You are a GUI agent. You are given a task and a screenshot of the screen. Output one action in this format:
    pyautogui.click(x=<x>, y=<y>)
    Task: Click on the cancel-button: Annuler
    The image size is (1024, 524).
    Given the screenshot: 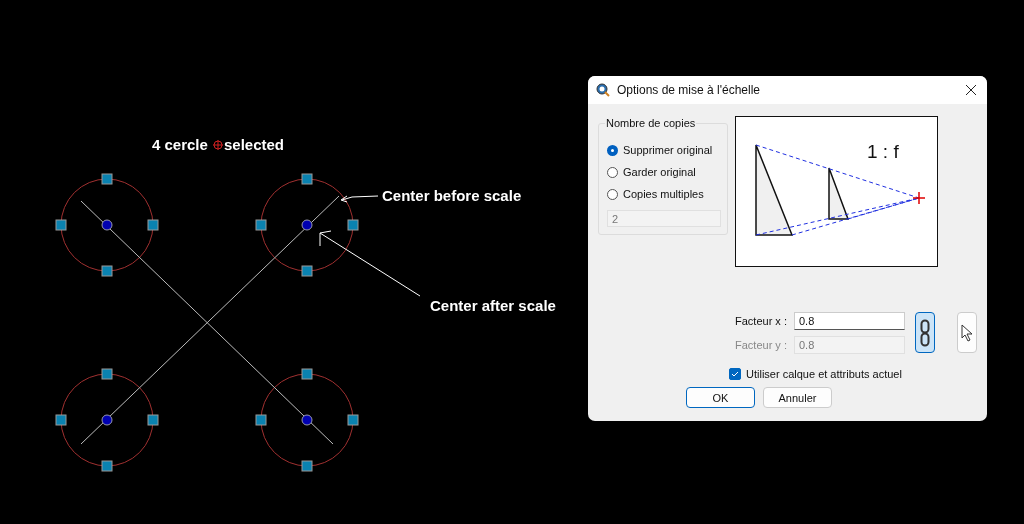 What is the action you would take?
    pyautogui.click(x=797, y=397)
    